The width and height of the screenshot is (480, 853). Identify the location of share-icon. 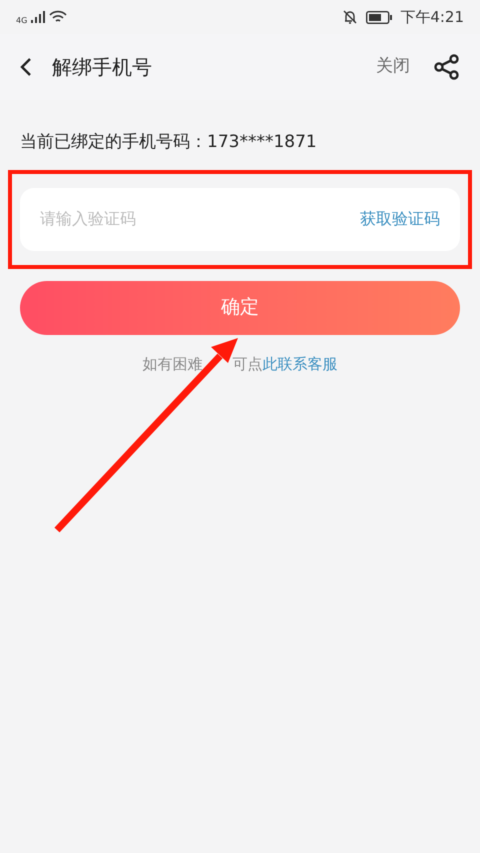
(447, 67).